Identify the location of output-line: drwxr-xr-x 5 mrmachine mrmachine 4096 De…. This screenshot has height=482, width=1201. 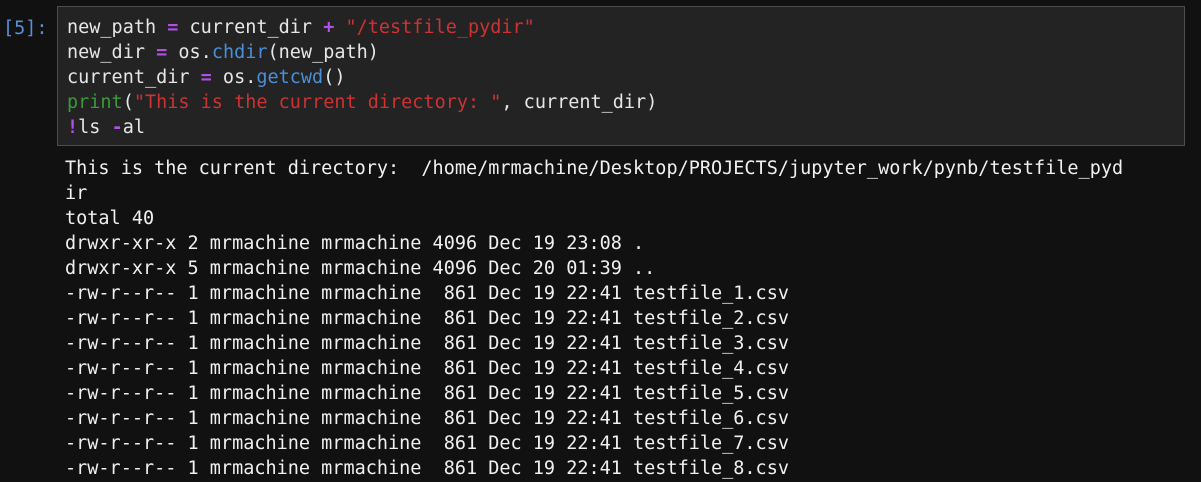
(360, 268).